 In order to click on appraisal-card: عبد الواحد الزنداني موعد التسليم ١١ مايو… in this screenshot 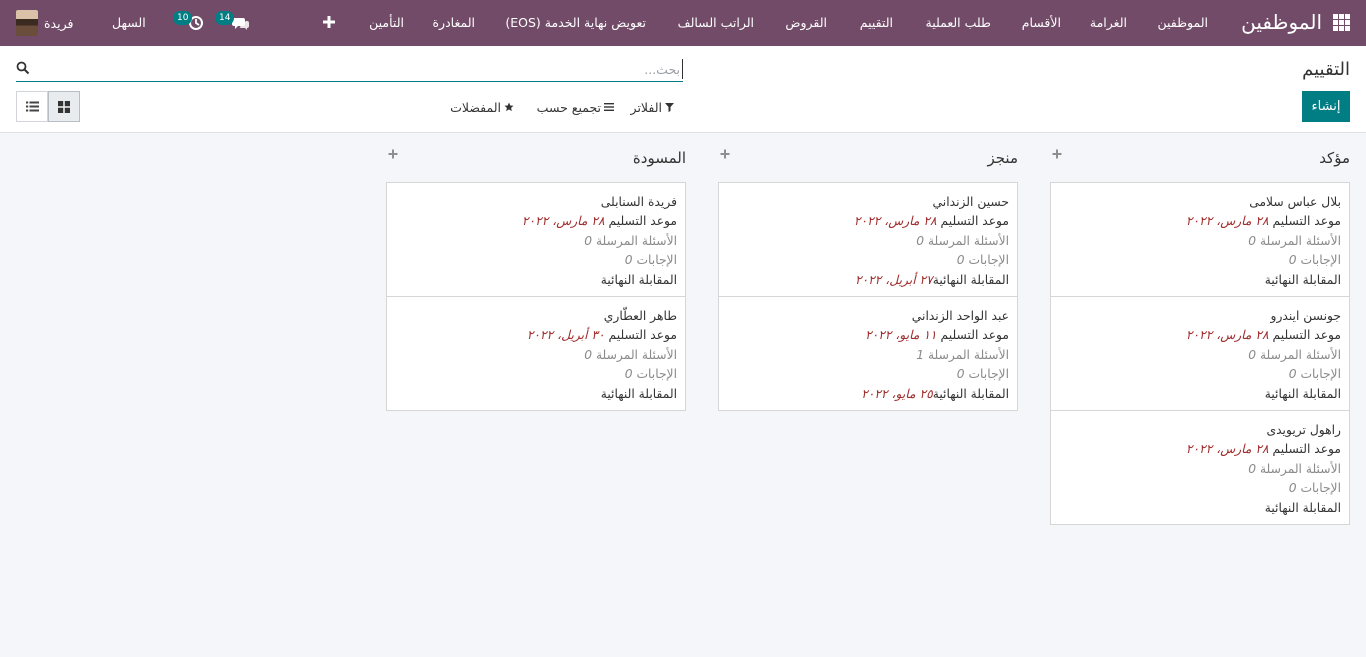, I will do `click(868, 353)`.